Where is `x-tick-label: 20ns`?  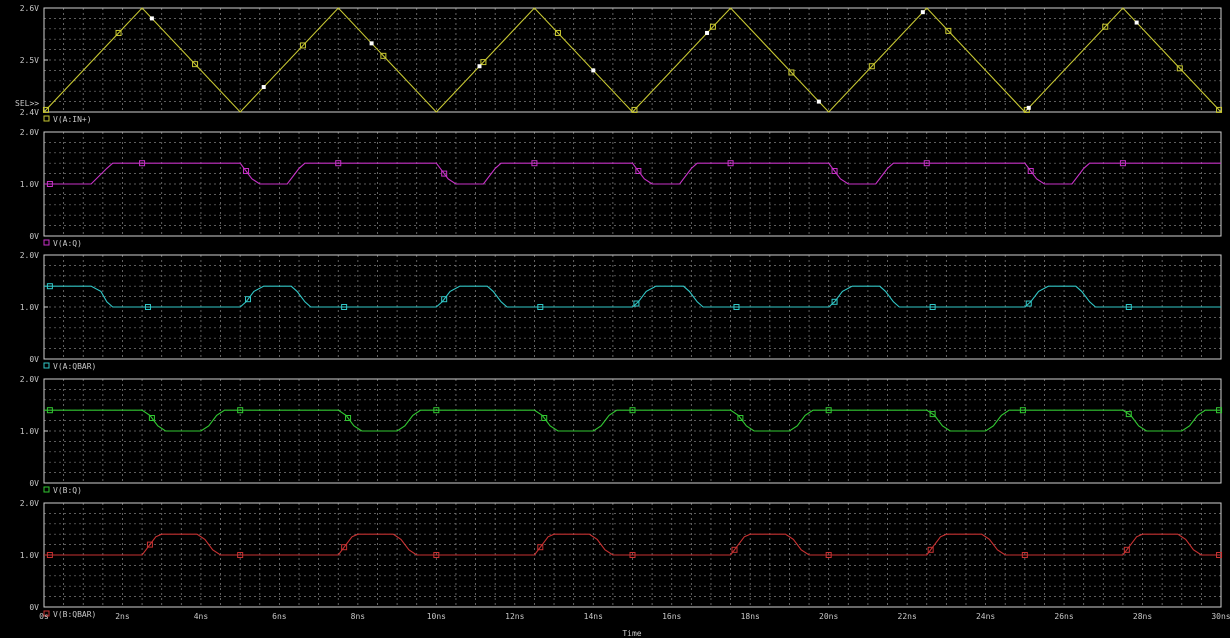 x-tick-label: 20ns is located at coordinates (828, 616).